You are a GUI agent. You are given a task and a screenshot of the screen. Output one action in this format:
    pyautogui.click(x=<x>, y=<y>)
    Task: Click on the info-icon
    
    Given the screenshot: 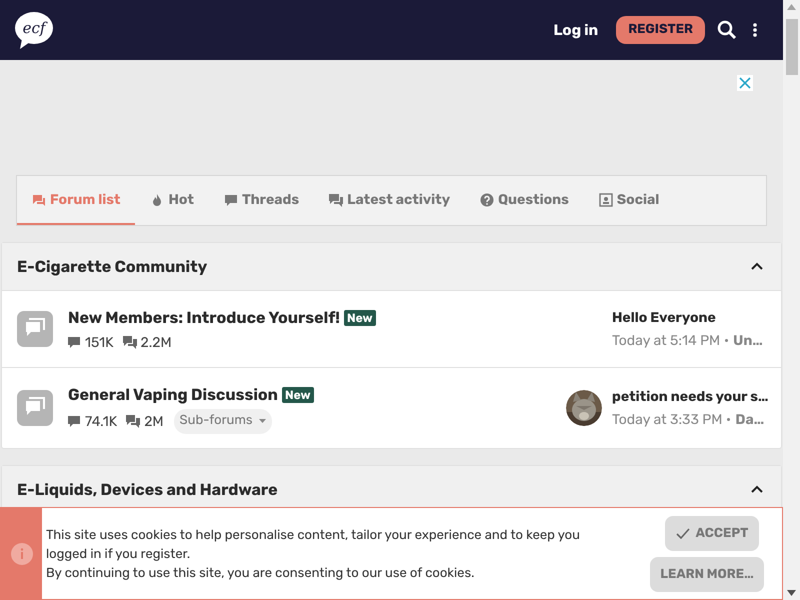 What is the action you would take?
    pyautogui.click(x=21, y=553)
    